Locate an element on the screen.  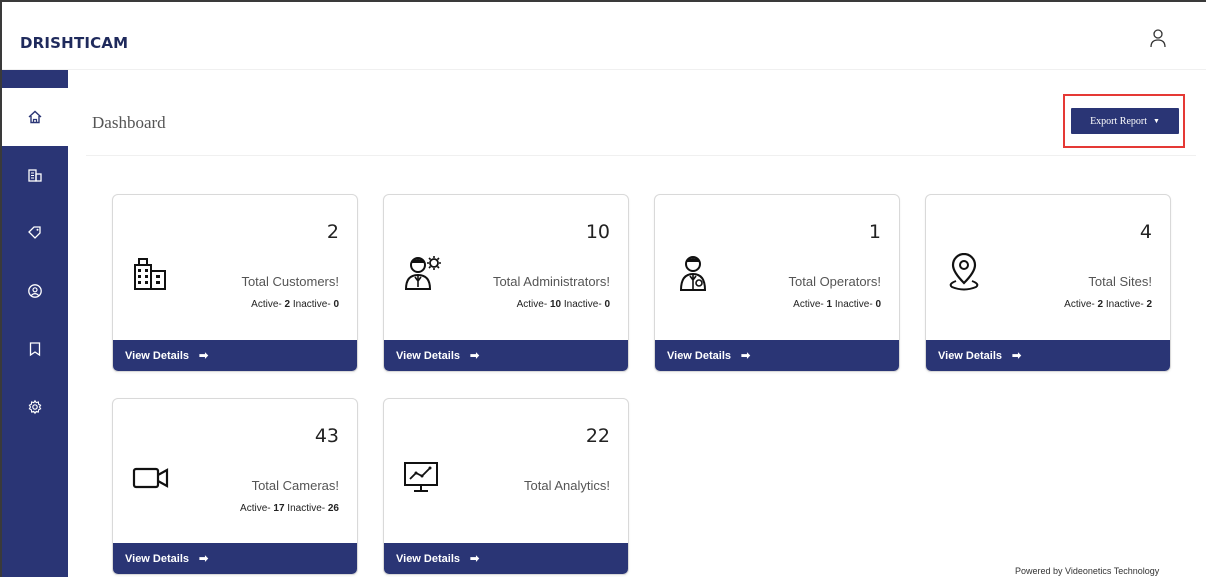
sidebar-item-settings is located at coordinates (35, 407).